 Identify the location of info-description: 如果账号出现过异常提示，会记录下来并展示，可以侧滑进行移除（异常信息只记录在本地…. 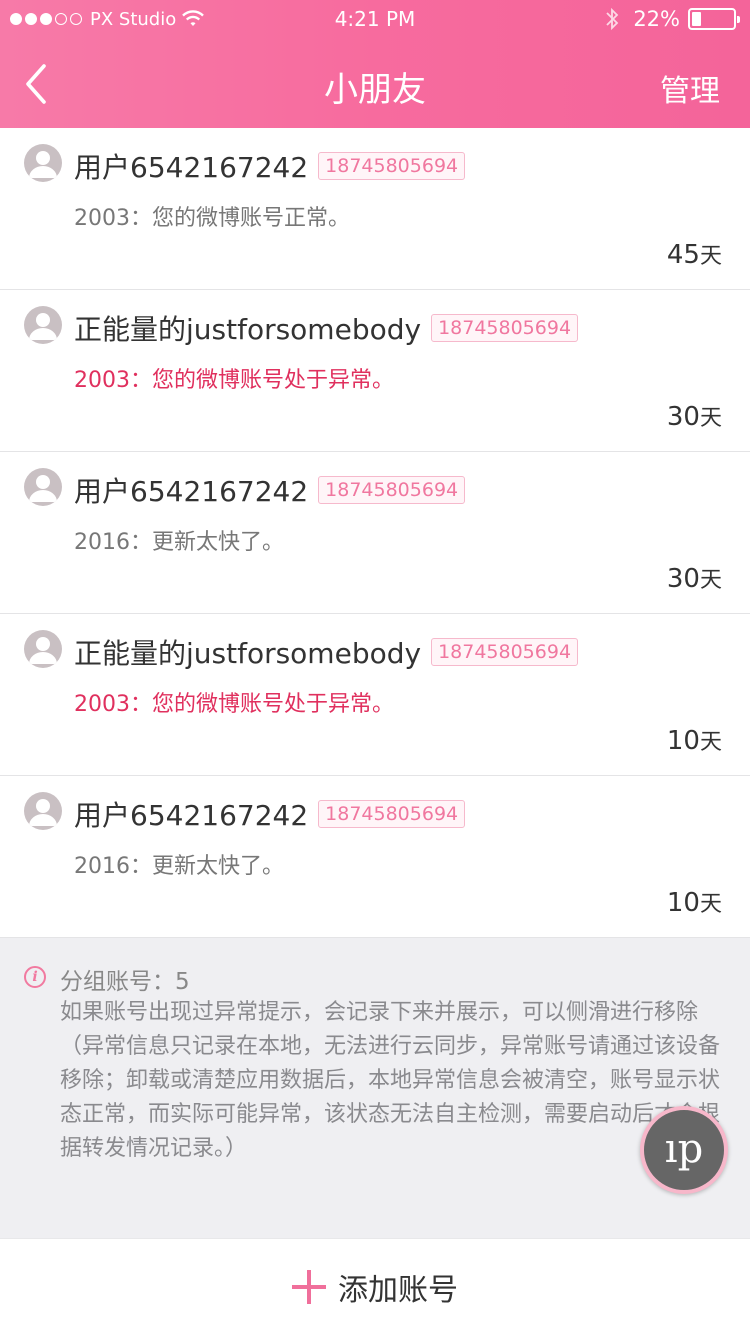
(390, 1080).